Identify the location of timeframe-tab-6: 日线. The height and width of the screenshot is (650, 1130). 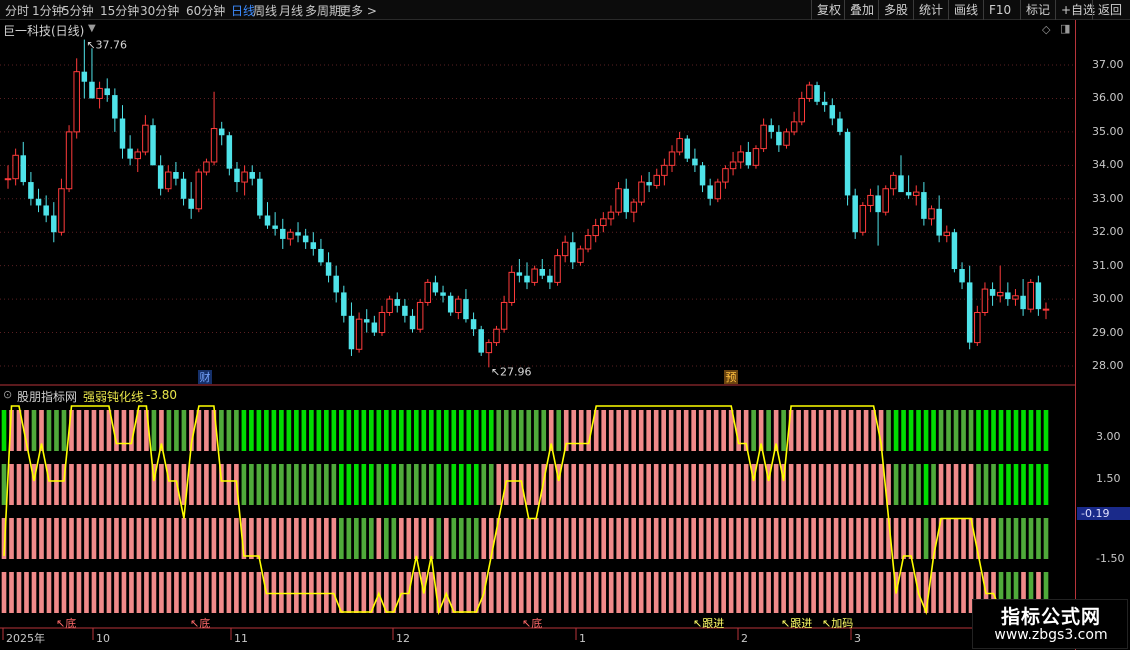
(243, 10).